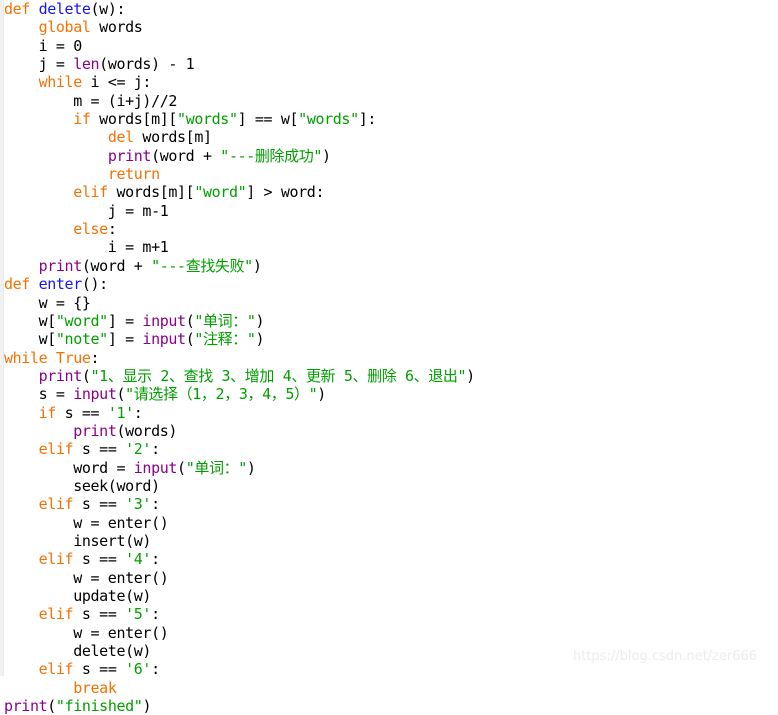 This screenshot has width=778, height=715. What do you see at coordinates (129, 155) in the screenshot?
I see `code-token-builtin: print` at bounding box center [129, 155].